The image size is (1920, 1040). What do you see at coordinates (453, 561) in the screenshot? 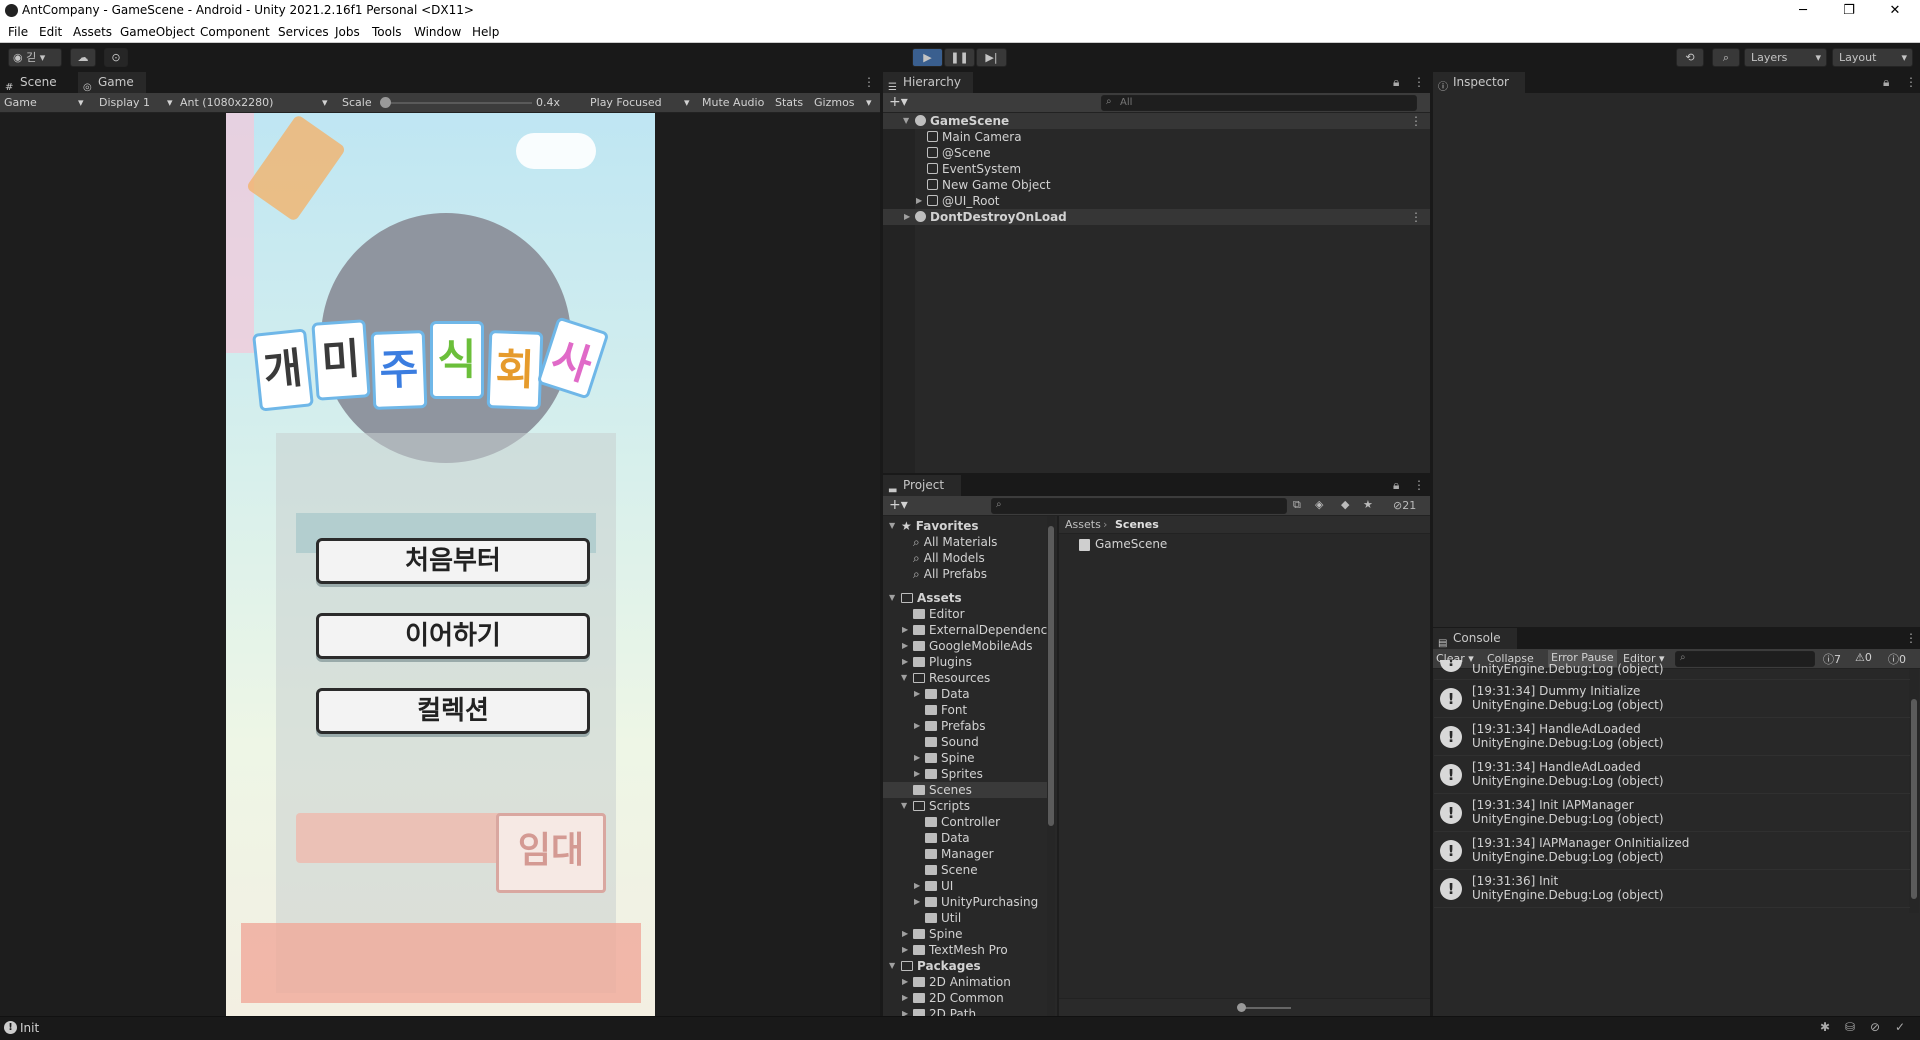
I see `start-button: 처음부터` at bounding box center [453, 561].